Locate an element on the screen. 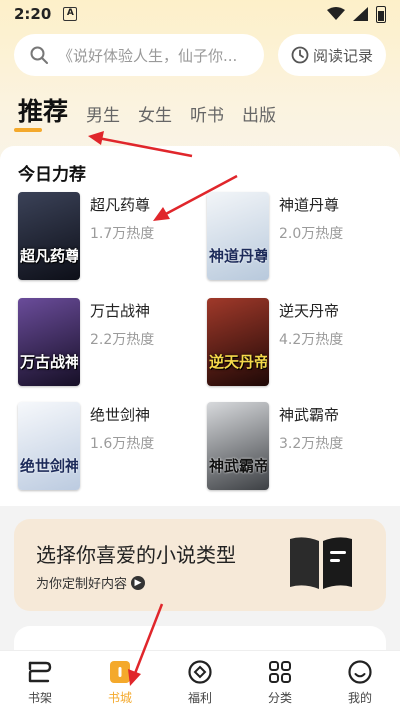 The image size is (400, 712). book-item: 神道丹尊 神道丹尊 2.0万热度 is located at coordinates (302, 238).